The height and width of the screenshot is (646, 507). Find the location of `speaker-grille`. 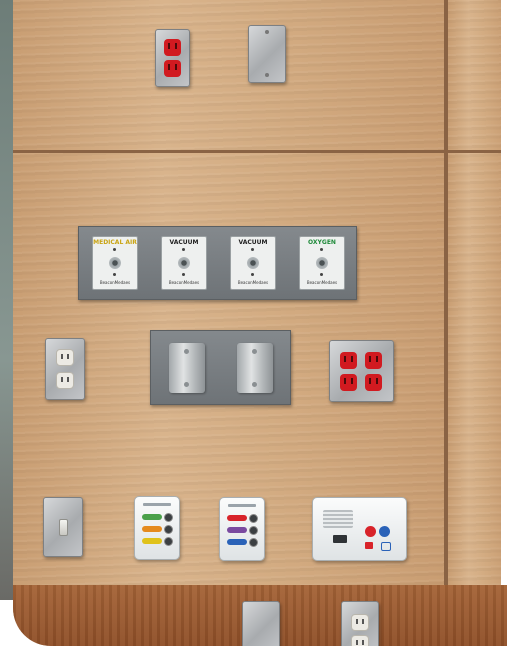

speaker-grille is located at coordinates (338, 519).